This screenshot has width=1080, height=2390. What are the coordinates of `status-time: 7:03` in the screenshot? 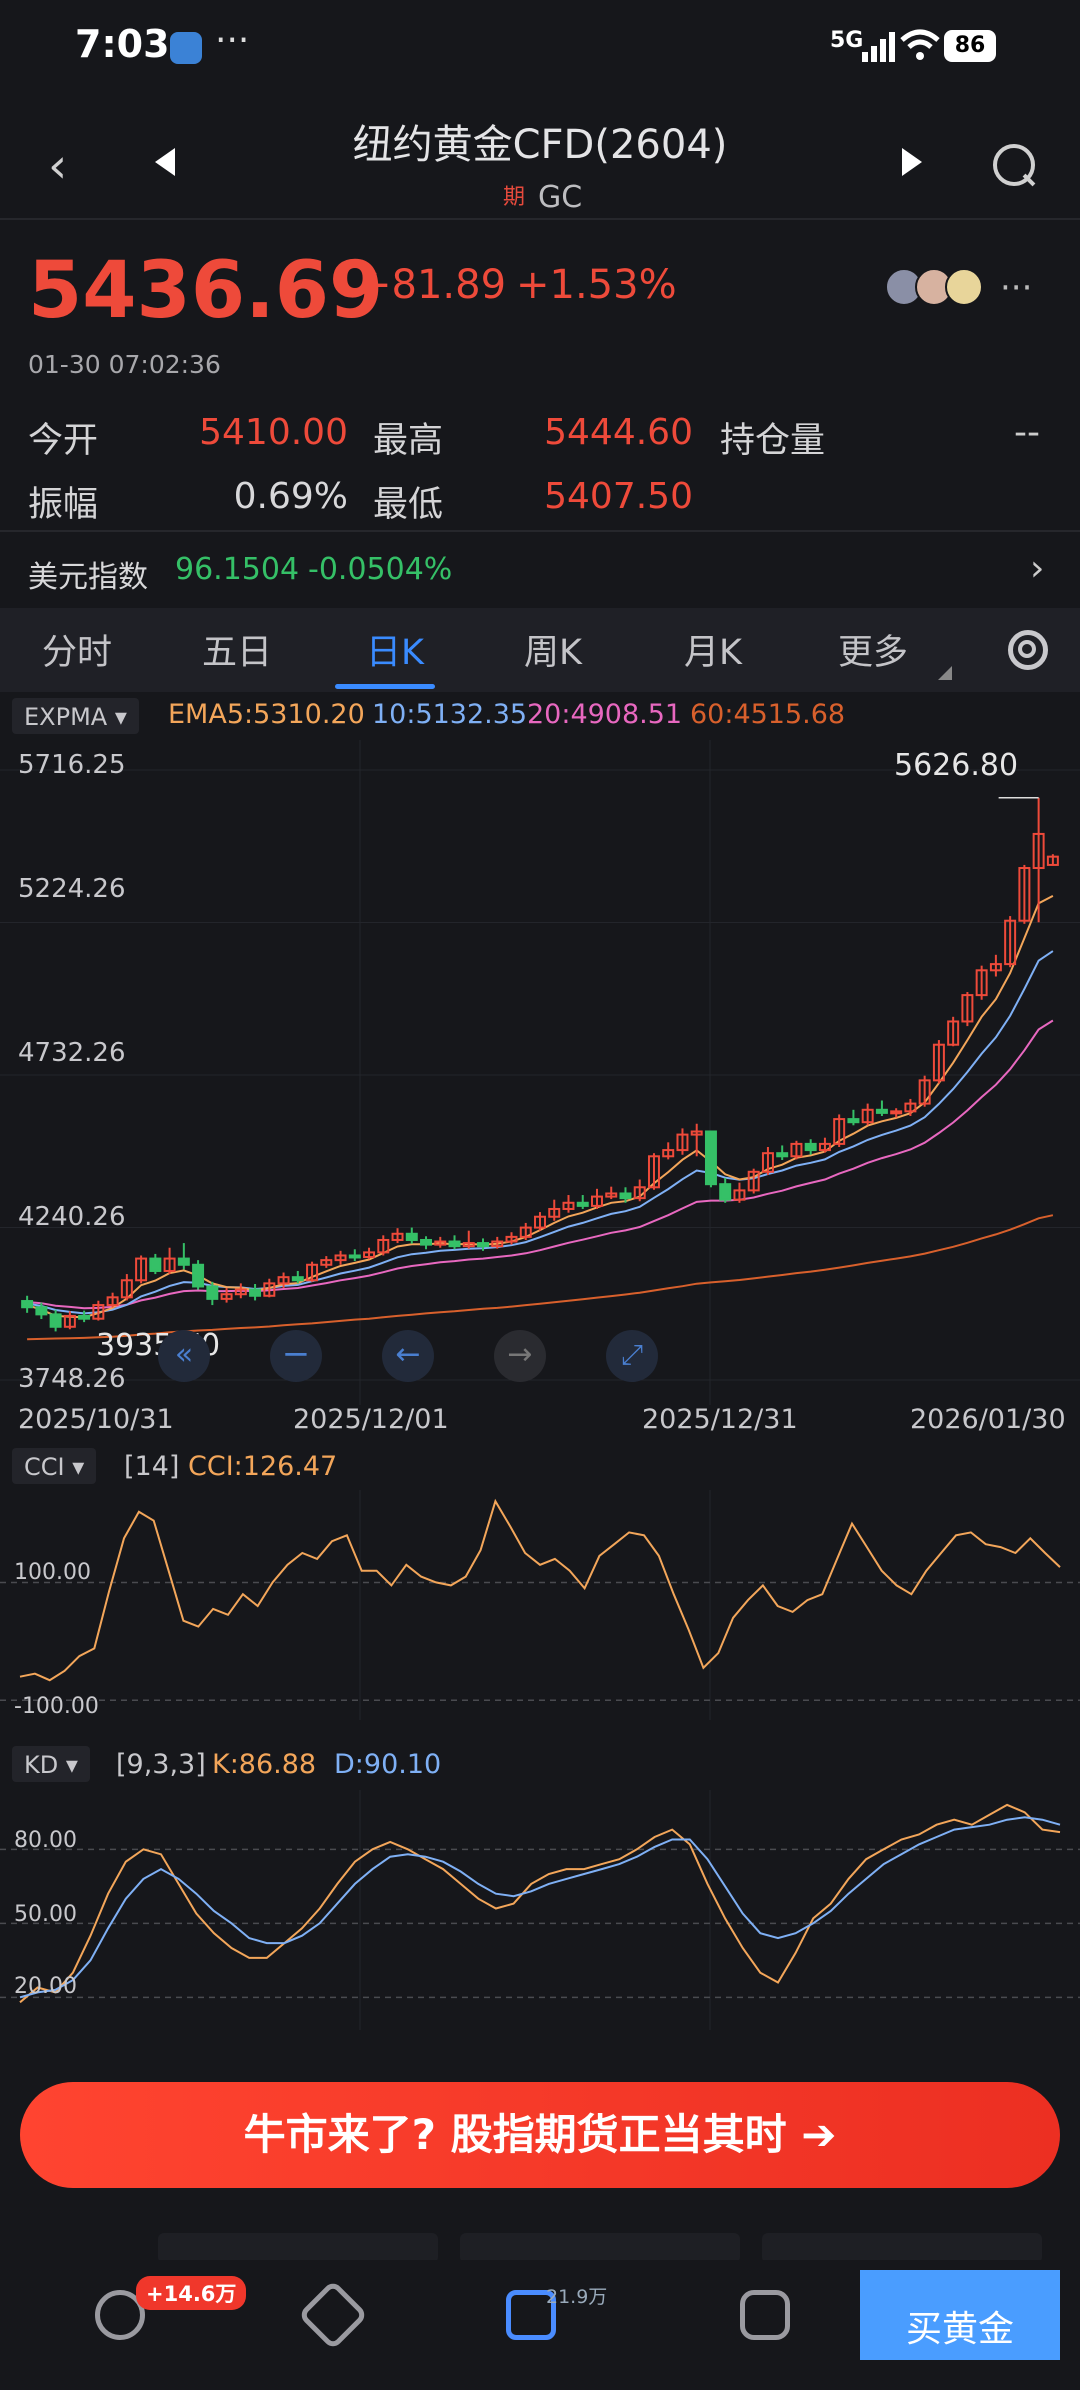 It's located at (122, 44).